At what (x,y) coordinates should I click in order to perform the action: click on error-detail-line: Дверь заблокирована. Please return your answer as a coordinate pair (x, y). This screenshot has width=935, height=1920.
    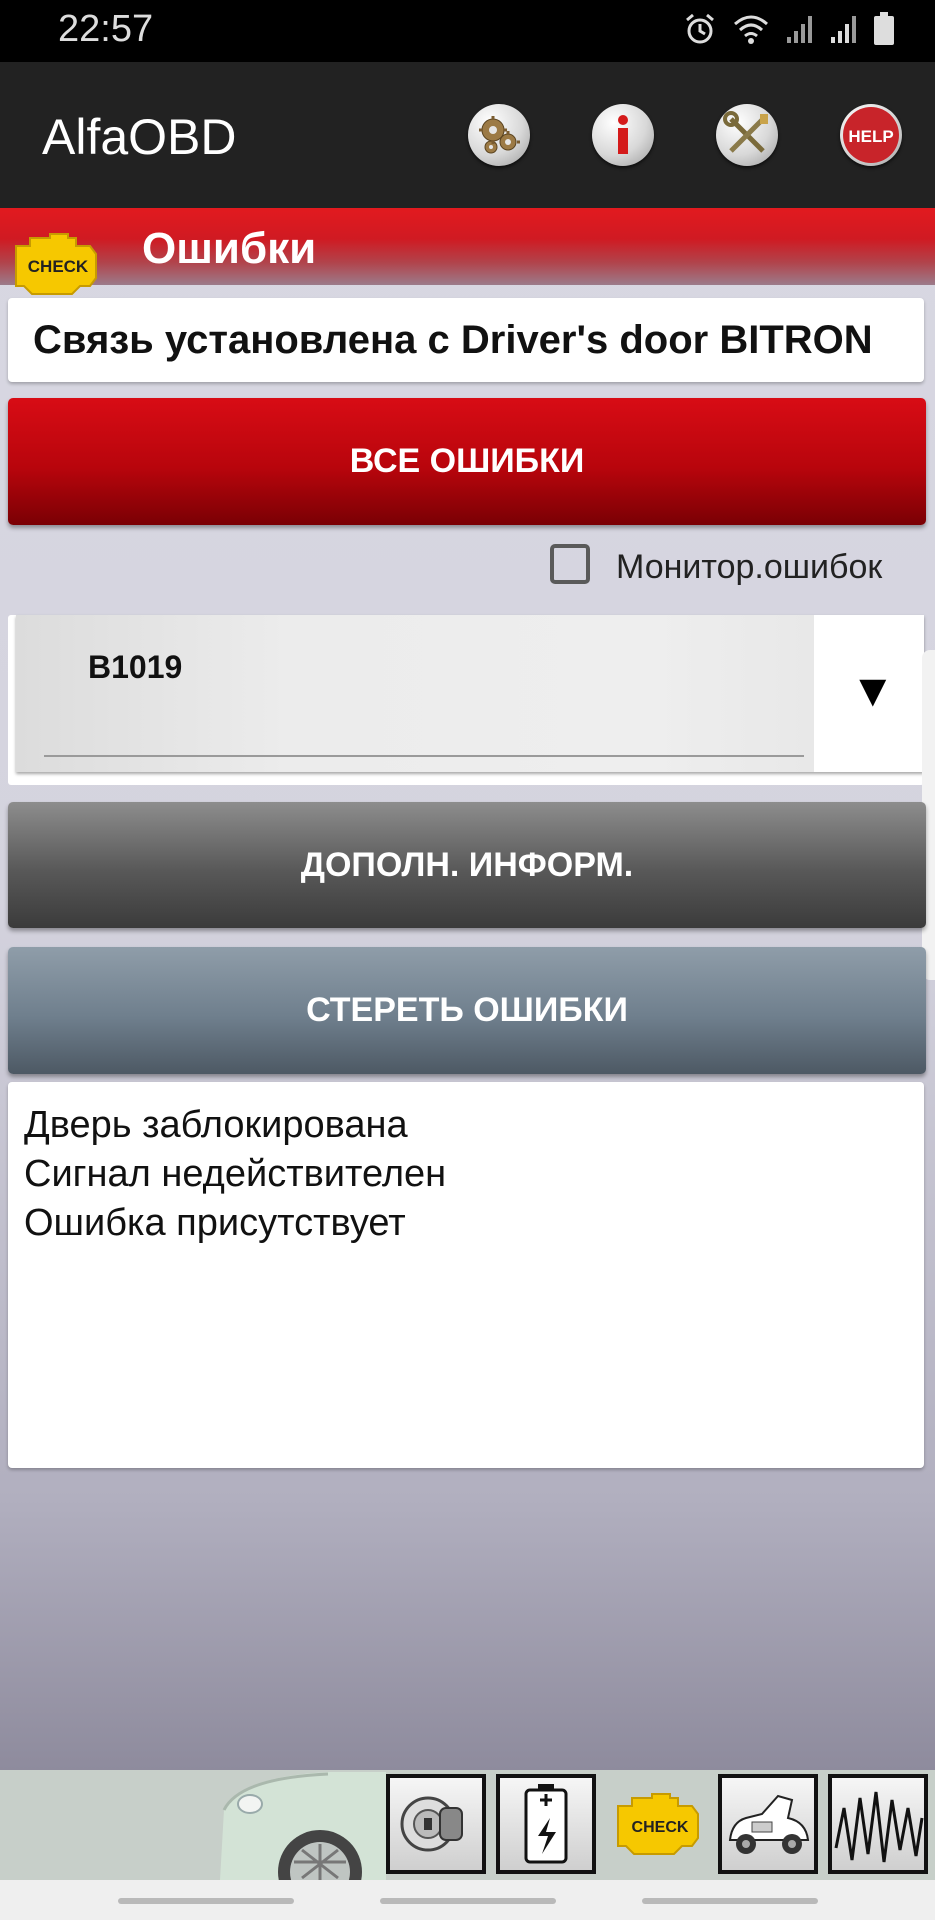
    Looking at the image, I should click on (216, 1125).